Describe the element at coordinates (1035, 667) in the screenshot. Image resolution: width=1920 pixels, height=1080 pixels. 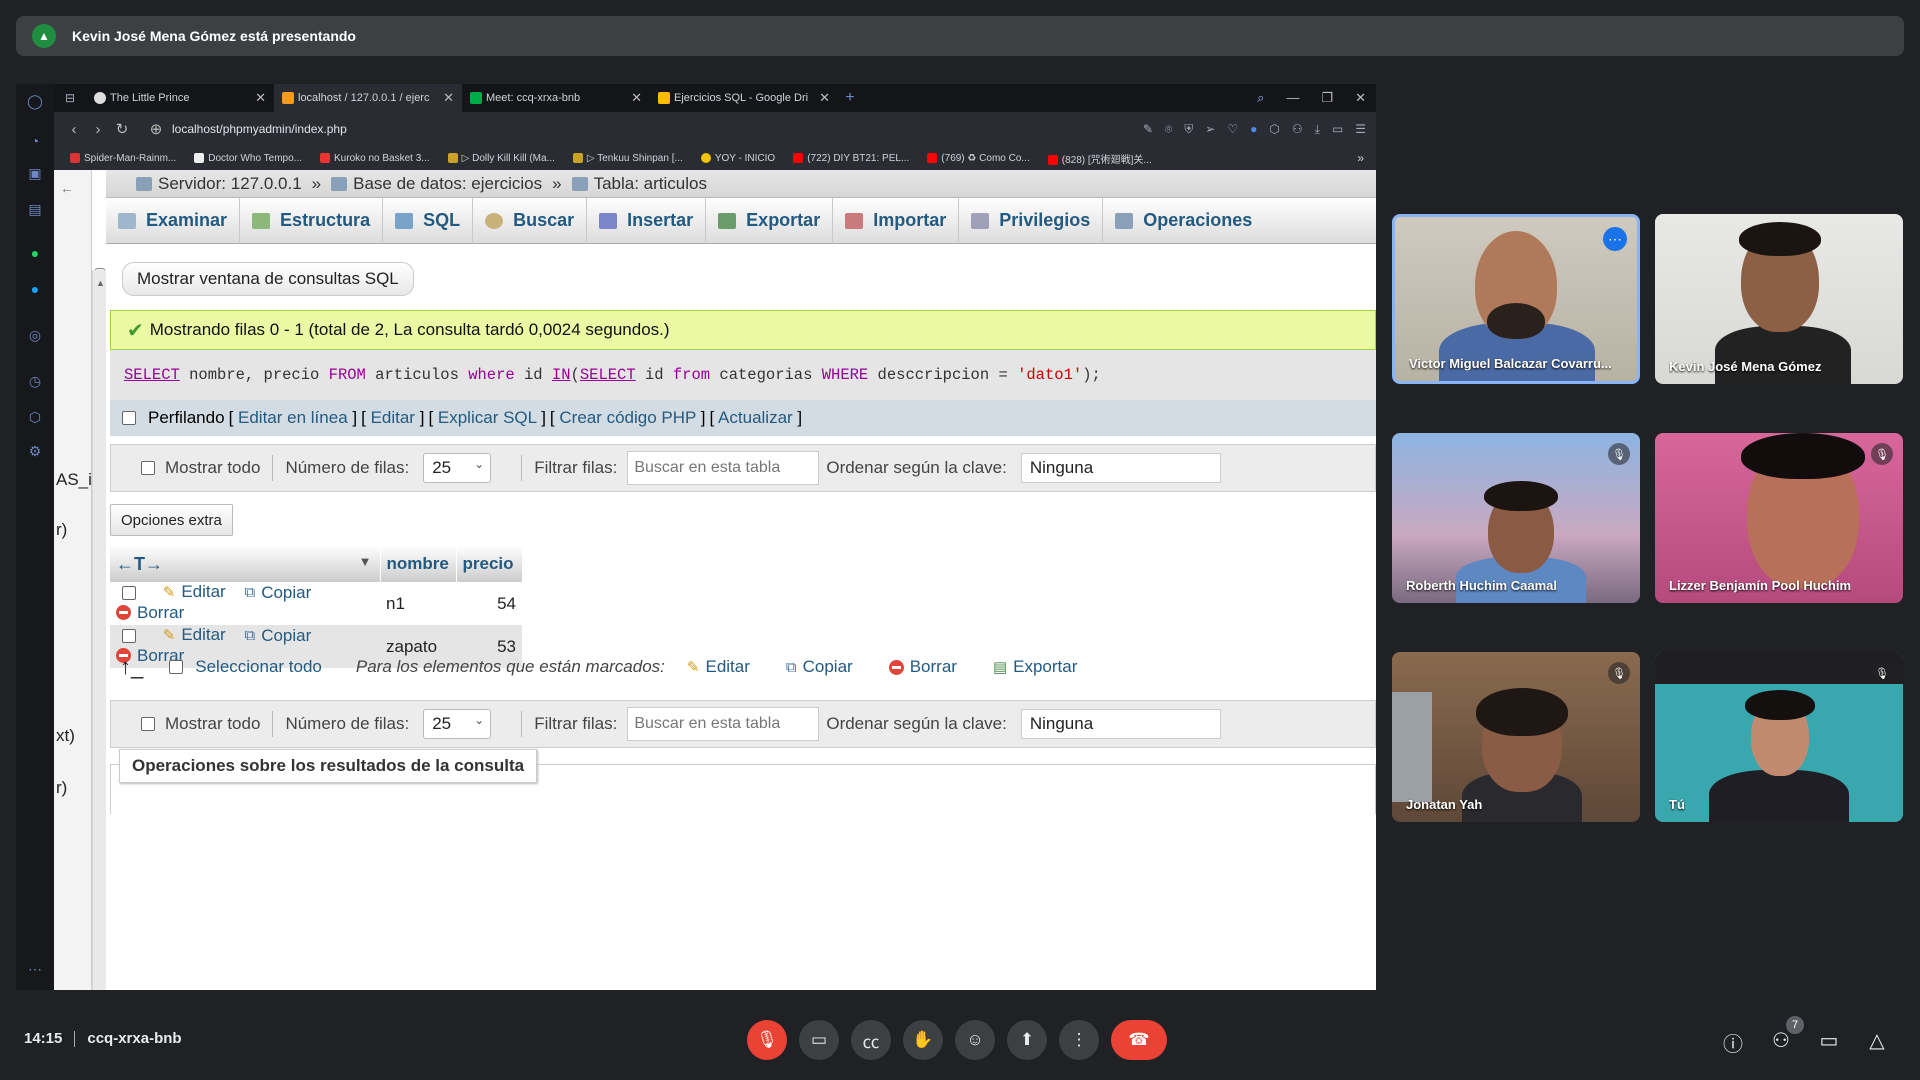
I see `export-selected-button: ▤ Exportar` at that location.